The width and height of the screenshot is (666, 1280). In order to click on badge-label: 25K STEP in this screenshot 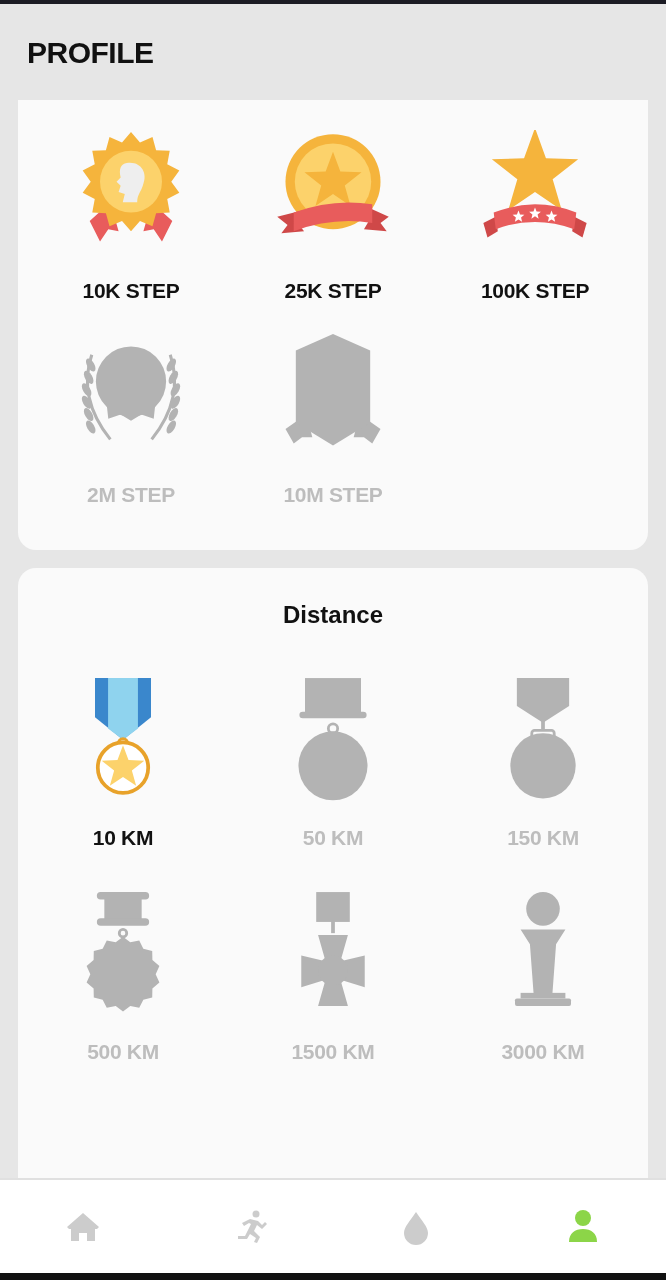, I will do `click(333, 291)`.